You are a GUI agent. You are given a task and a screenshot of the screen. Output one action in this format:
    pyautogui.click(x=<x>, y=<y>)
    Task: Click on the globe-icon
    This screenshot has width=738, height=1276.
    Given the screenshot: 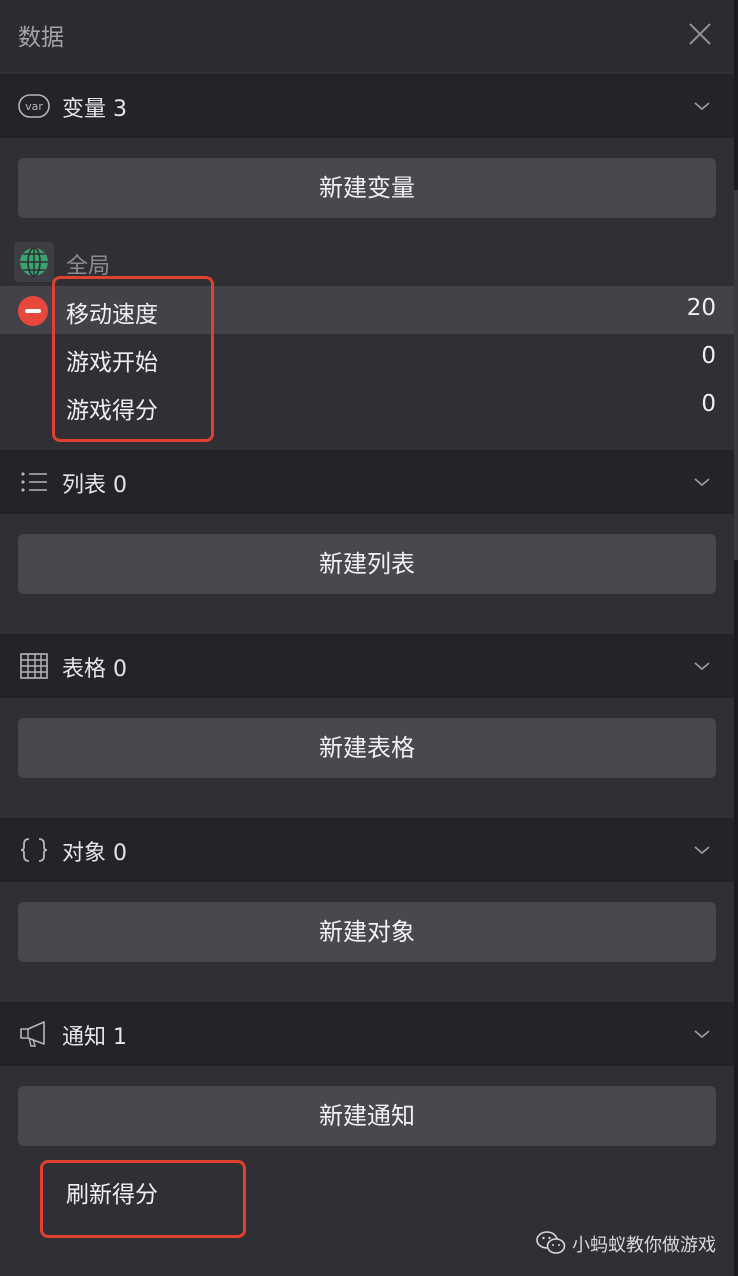 What is the action you would take?
    pyautogui.click(x=34, y=262)
    